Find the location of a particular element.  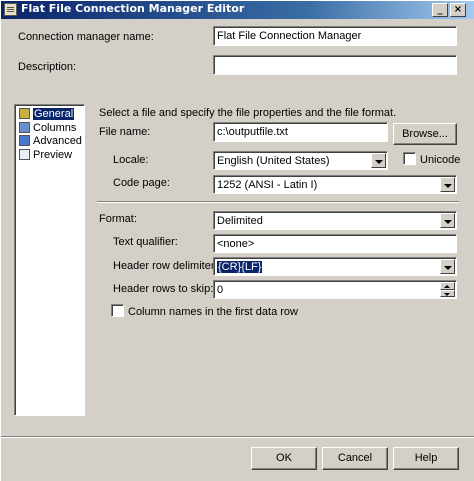

text-qualifier-label: Text qualifier: is located at coordinates (145, 242).